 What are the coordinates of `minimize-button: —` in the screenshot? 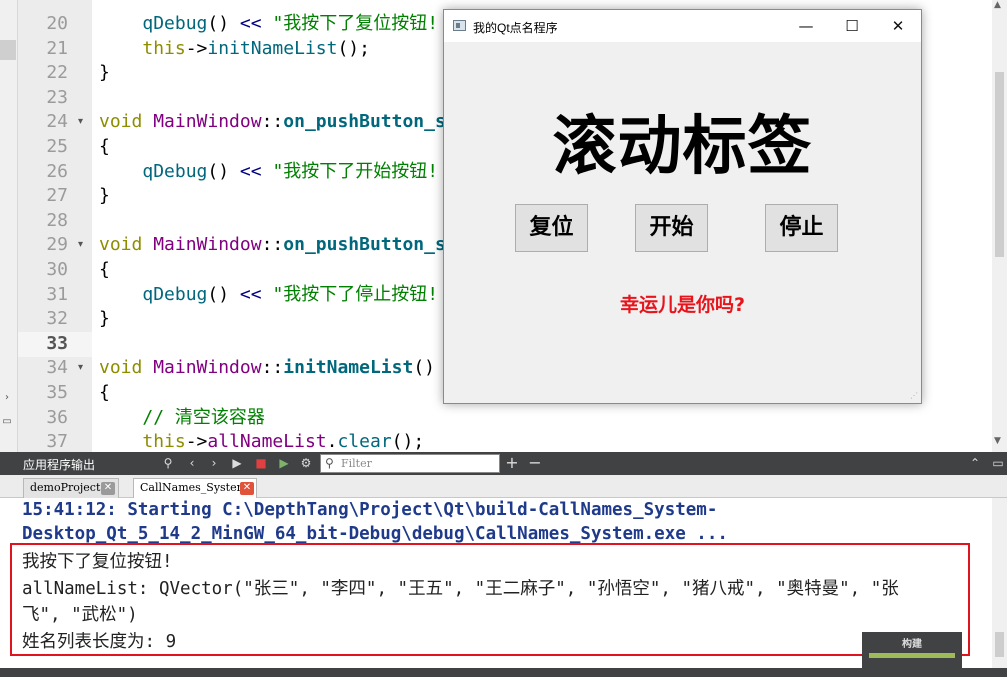 It's located at (806, 26).